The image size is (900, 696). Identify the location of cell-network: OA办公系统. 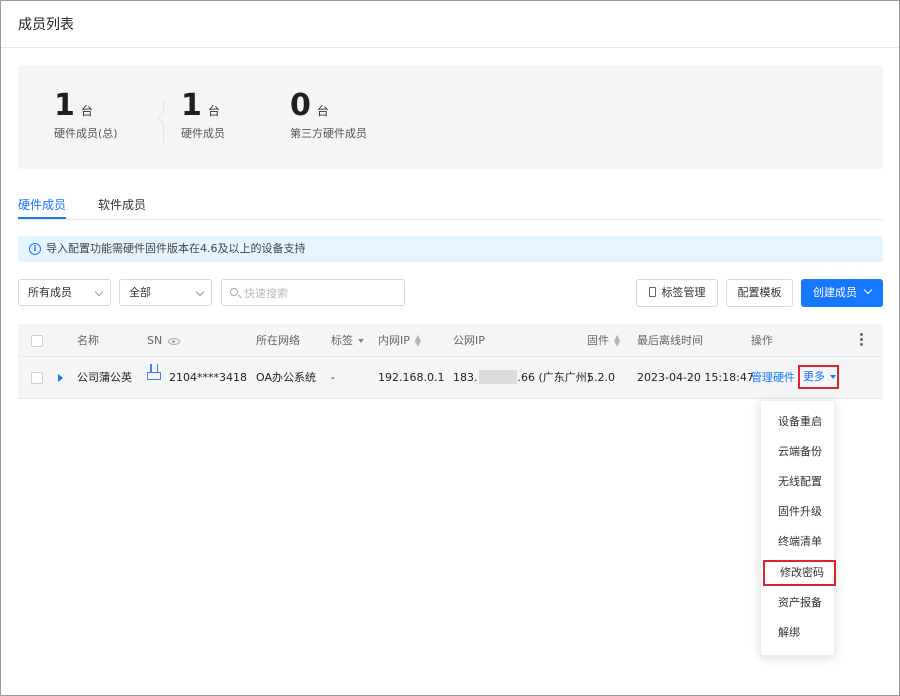
(286, 377).